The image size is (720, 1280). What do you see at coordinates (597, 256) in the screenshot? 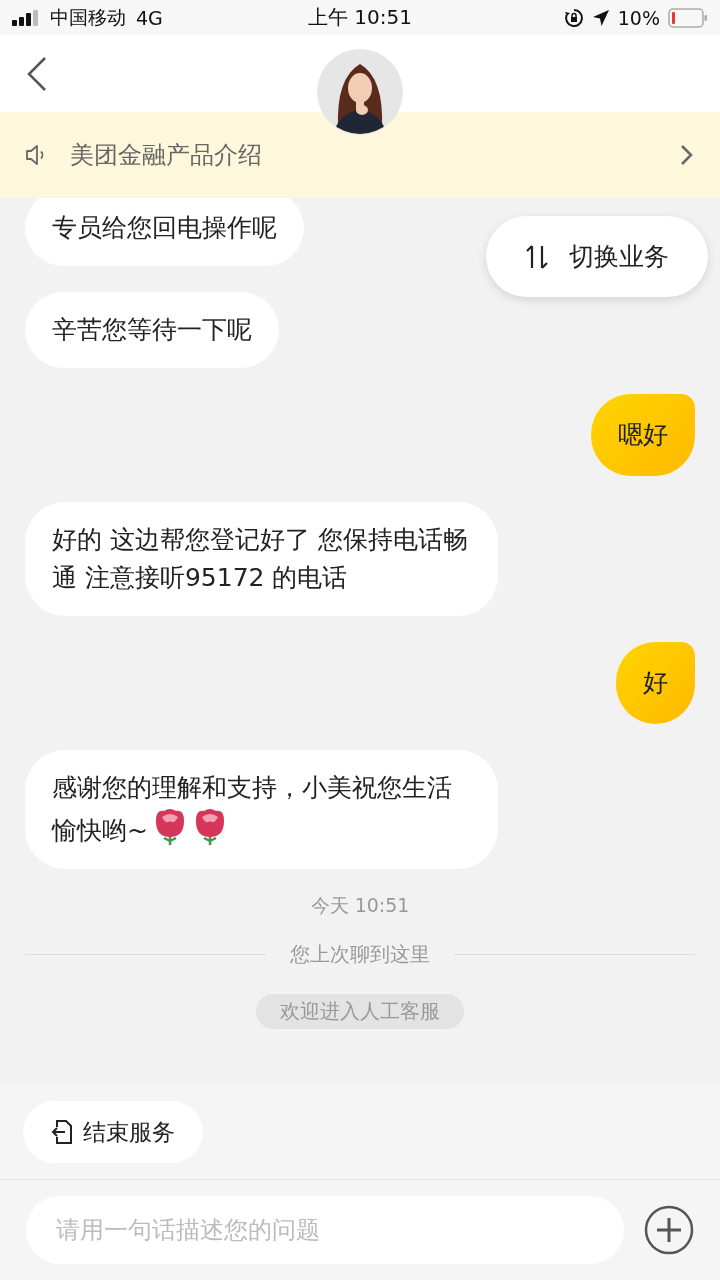
I see `switch-service-button: 切换业务` at bounding box center [597, 256].